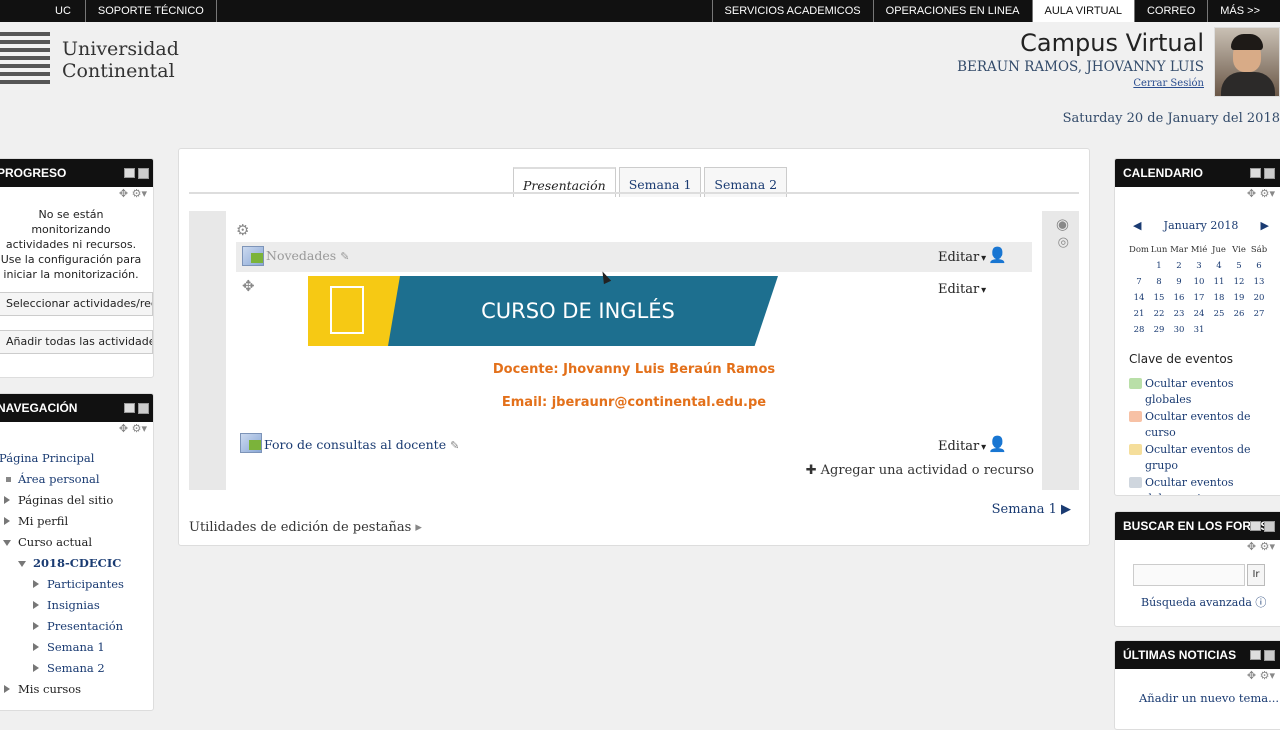  What do you see at coordinates (1139, 330) in the screenshot?
I see `calendar-day: 28` at bounding box center [1139, 330].